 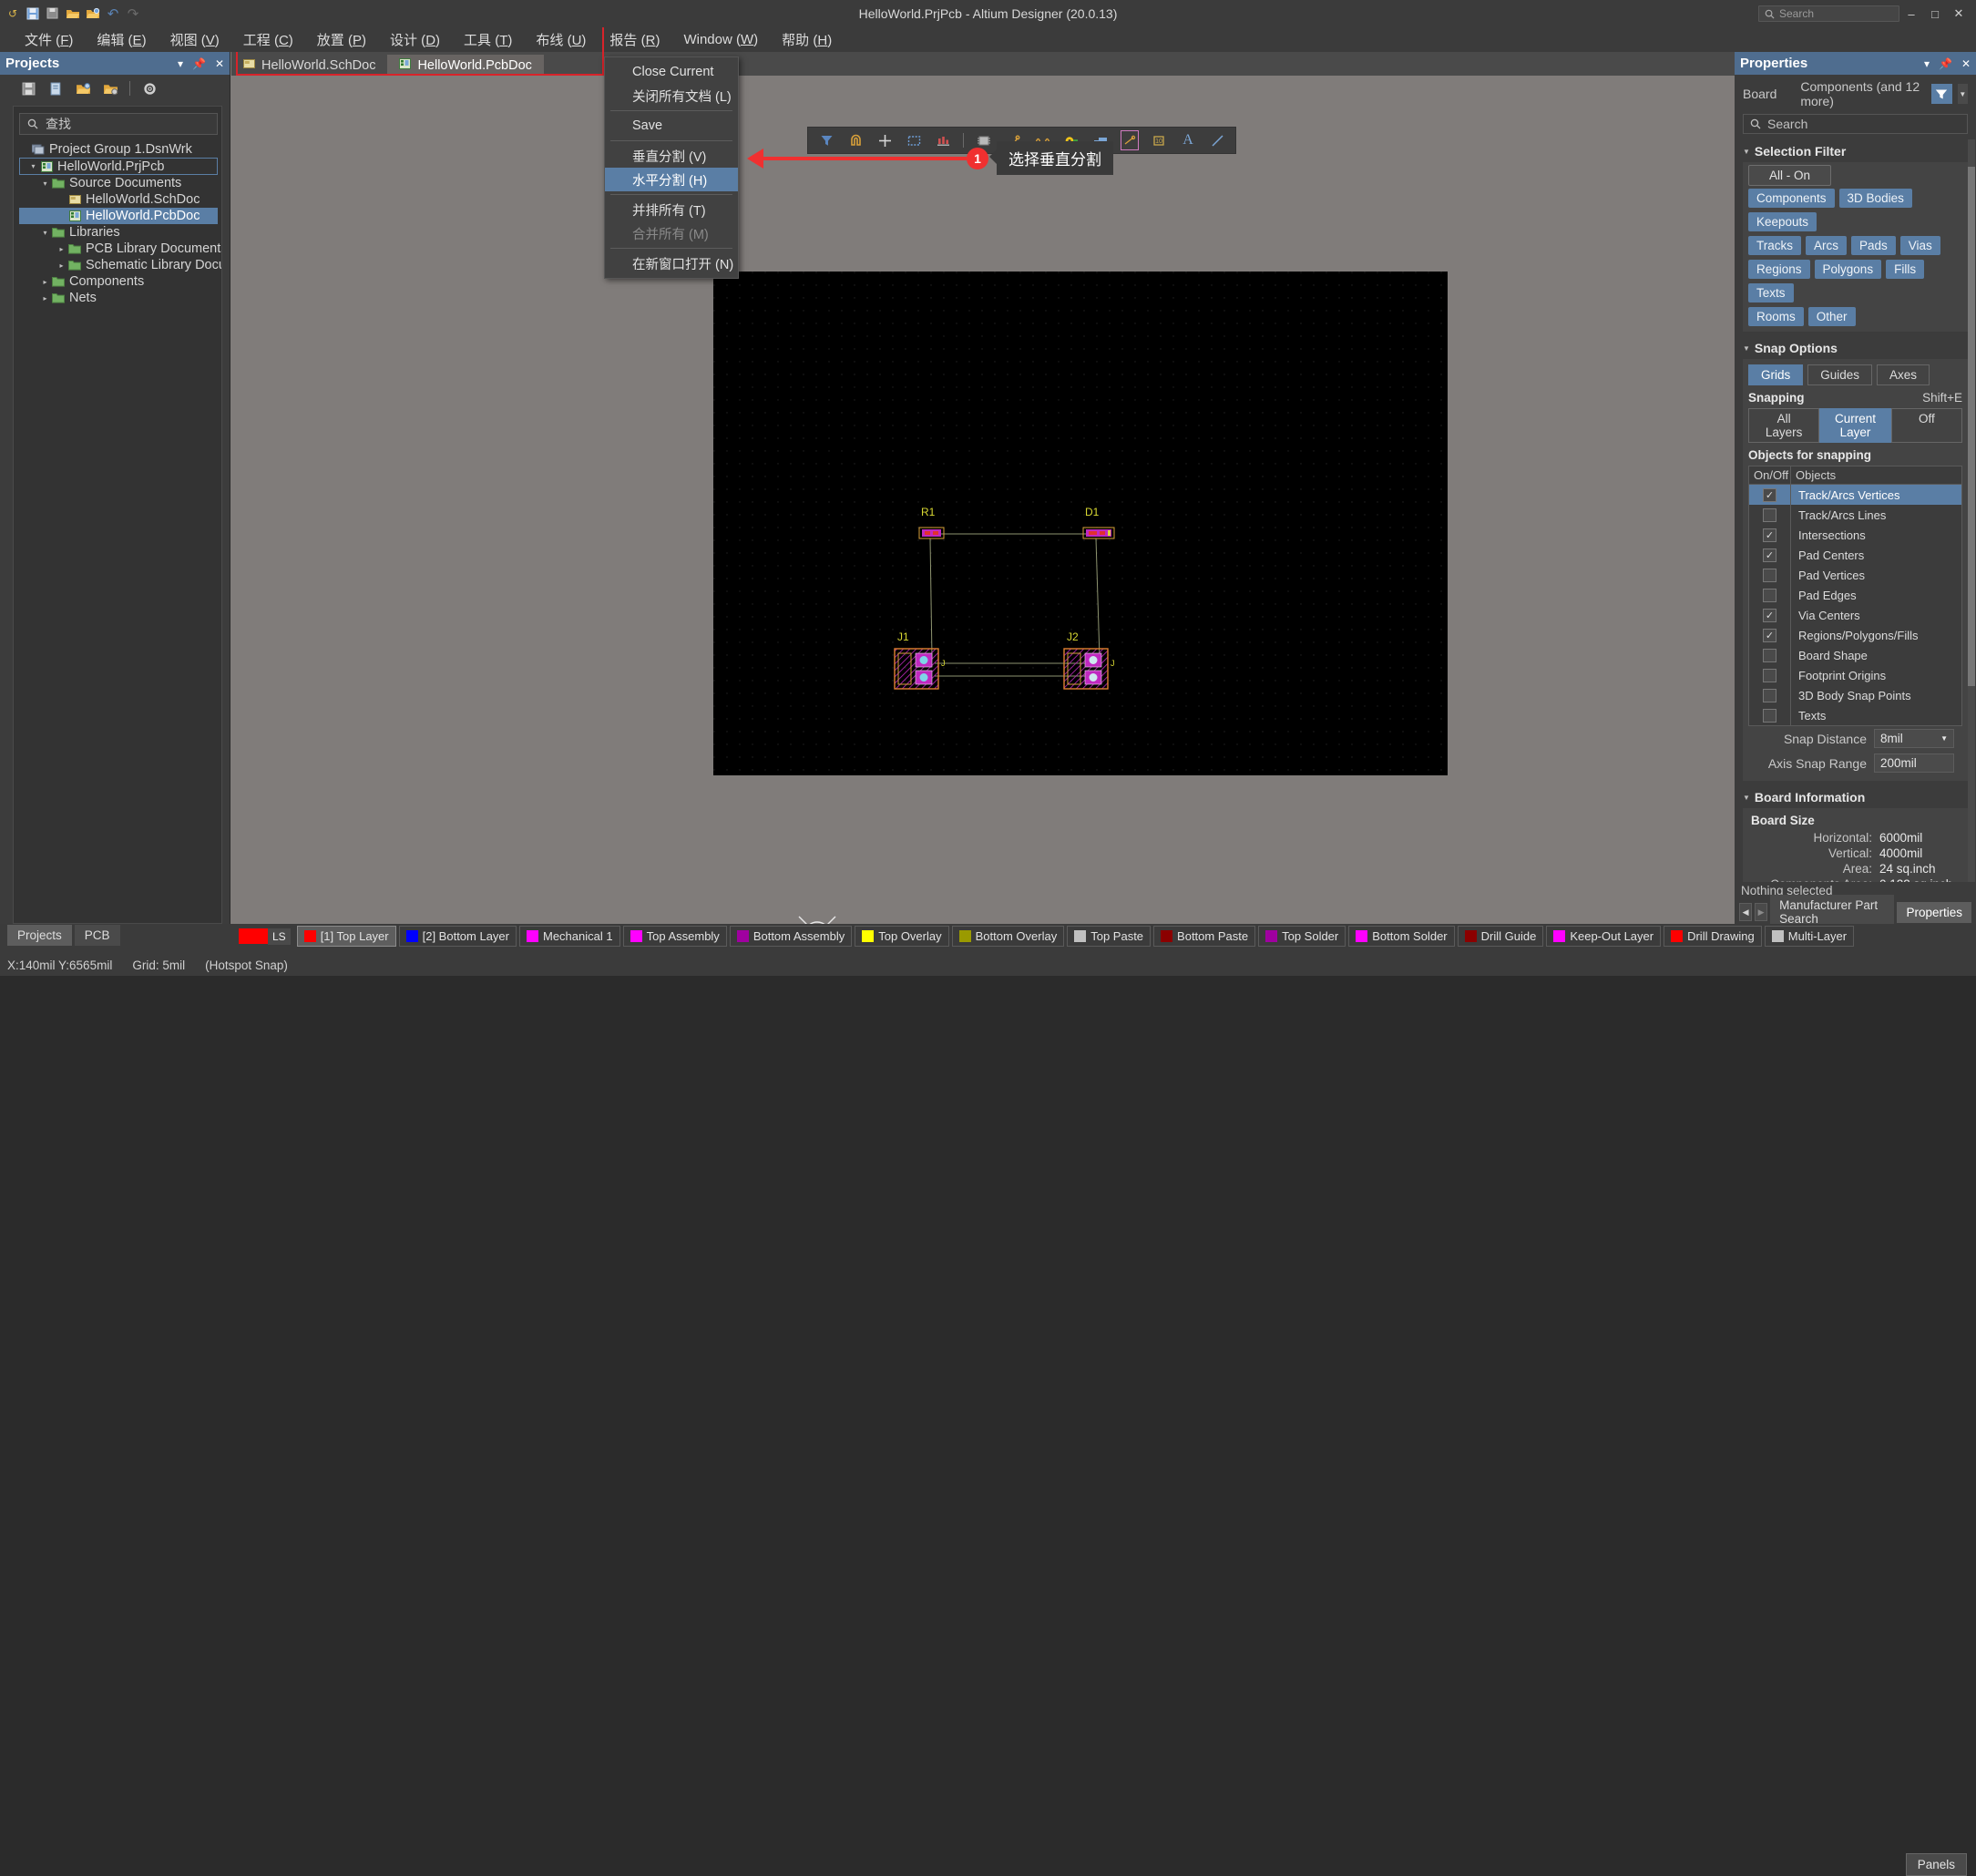 What do you see at coordinates (118, 298) in the screenshot?
I see `tree-item-nets: ▸ Nets` at bounding box center [118, 298].